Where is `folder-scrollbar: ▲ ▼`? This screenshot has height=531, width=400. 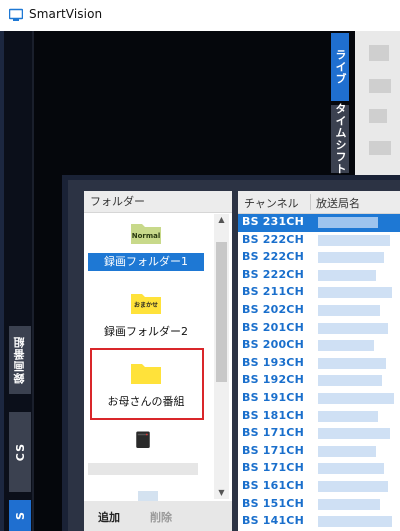
folder-scrollbar: ▲ ▼ is located at coordinates (221, 356).